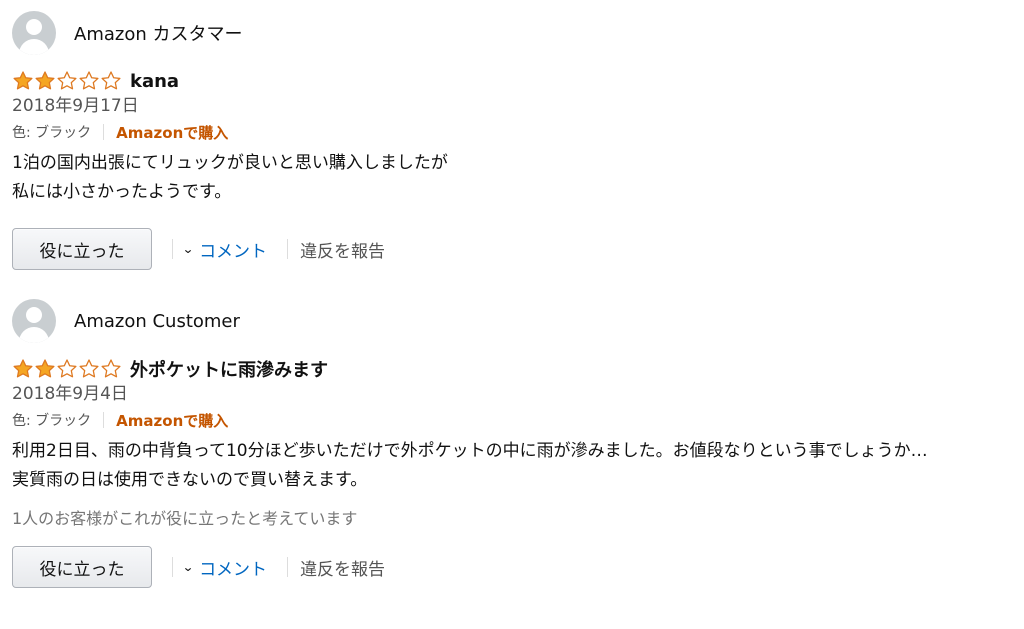 The height and width of the screenshot is (629, 1024). What do you see at coordinates (185, 518) in the screenshot?
I see `helpful-count-text: 1人のお客様がこれが役に立ったと考えています` at bounding box center [185, 518].